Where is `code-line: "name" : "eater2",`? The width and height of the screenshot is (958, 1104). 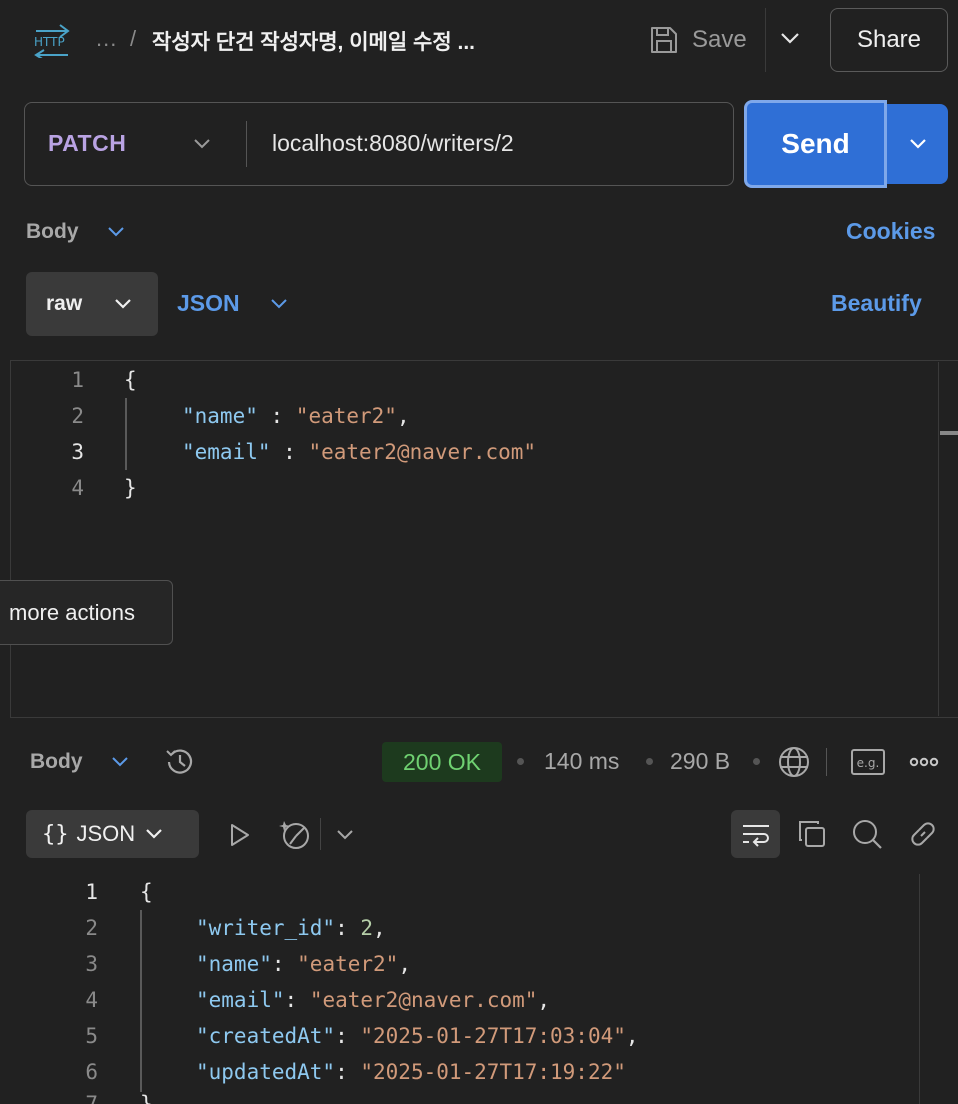
code-line: "name" : "eater2", is located at coordinates (296, 416).